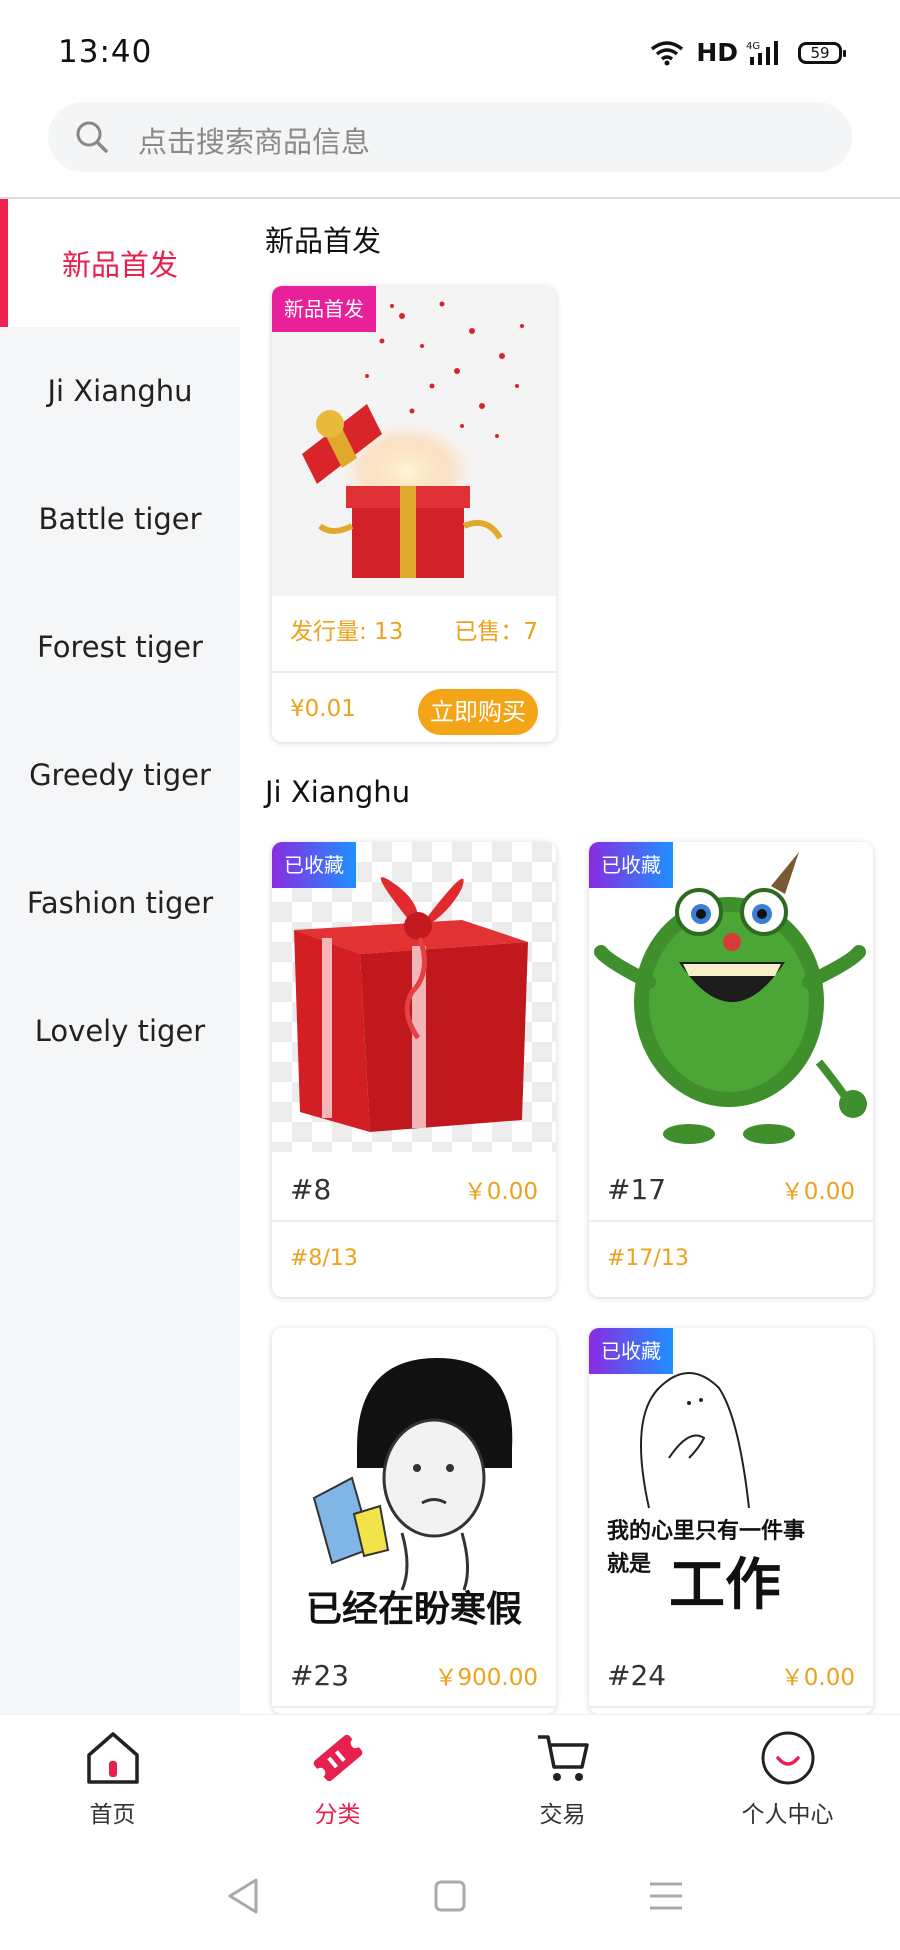 Image resolution: width=900 pixels, height=1950 pixels. I want to click on tab-profile: 个人中心, so click(787, 1780).